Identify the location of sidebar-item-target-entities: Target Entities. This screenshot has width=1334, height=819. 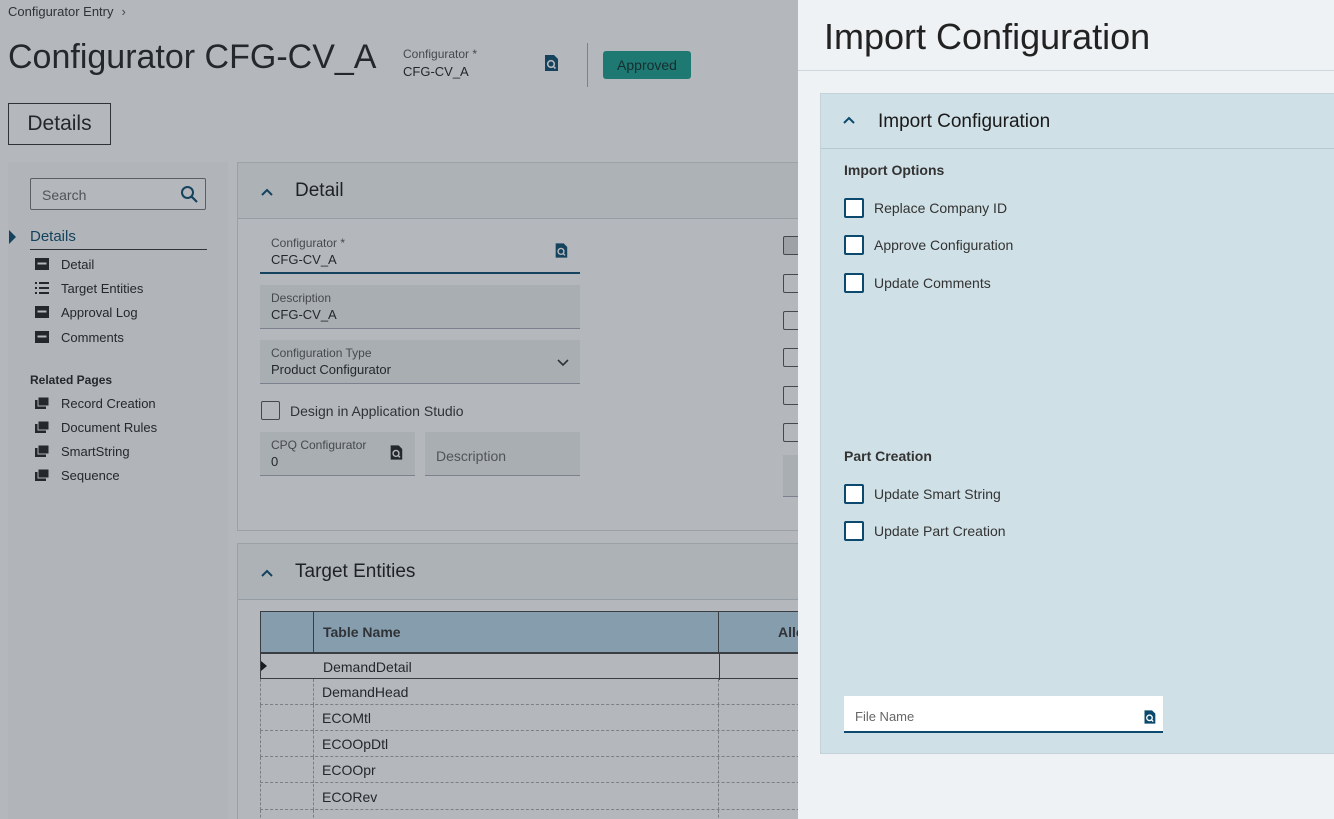
(88, 288).